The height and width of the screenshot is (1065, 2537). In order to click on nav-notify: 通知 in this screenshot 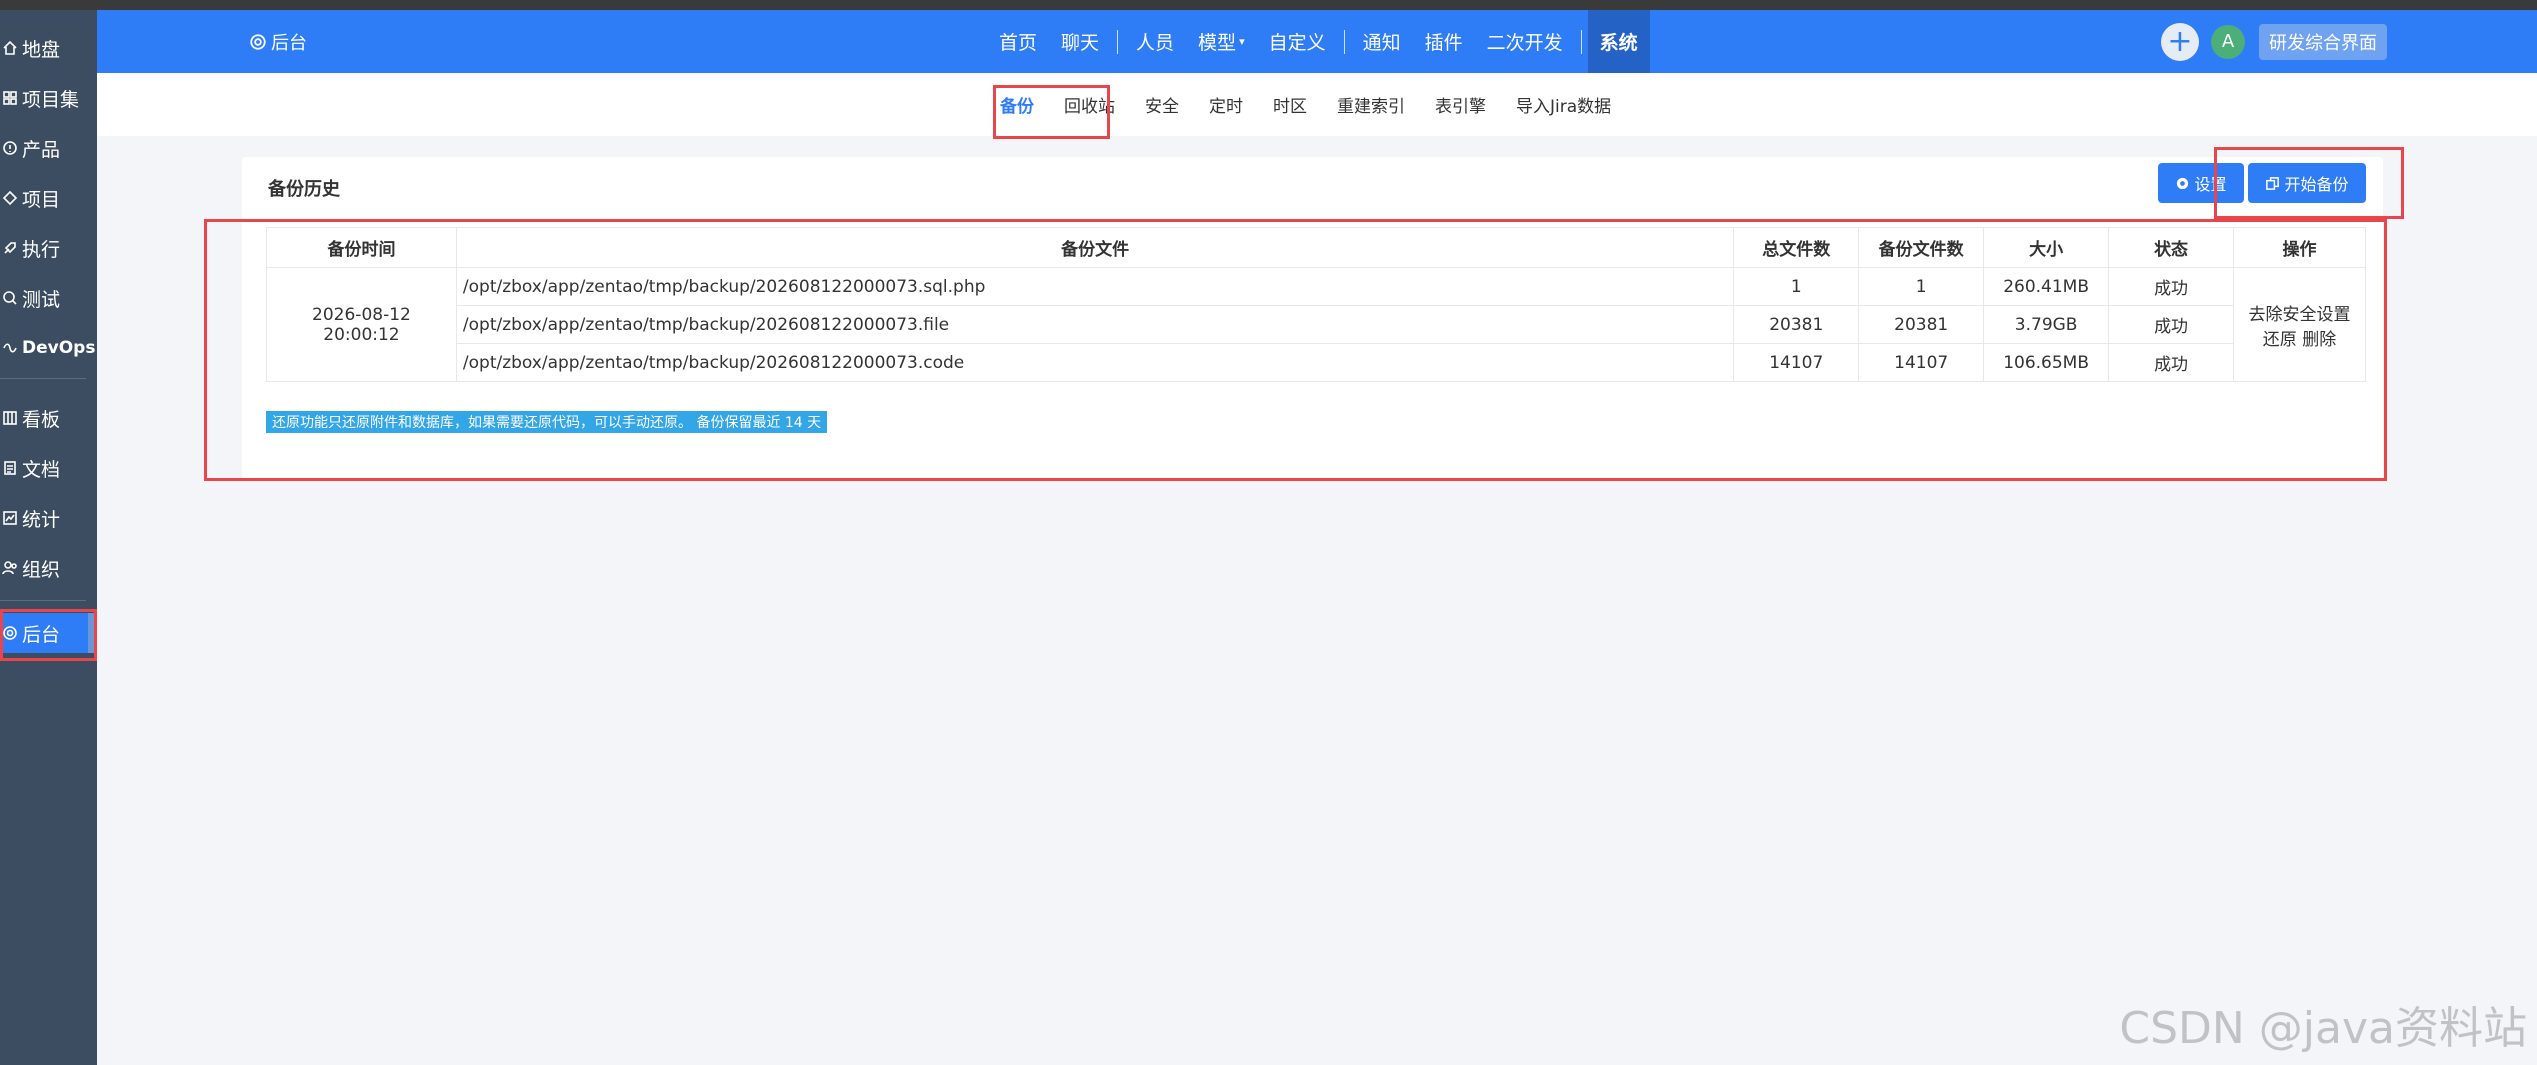, I will do `click(1382, 41)`.